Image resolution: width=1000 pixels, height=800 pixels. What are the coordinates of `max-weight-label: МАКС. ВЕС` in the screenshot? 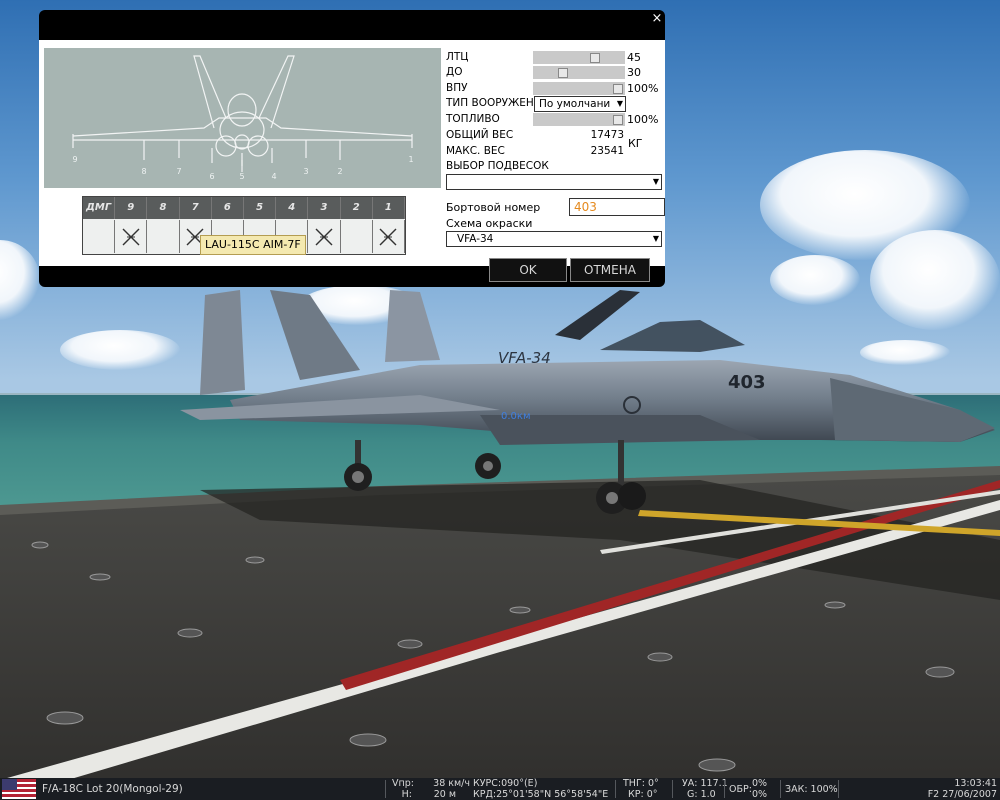 It's located at (475, 151).